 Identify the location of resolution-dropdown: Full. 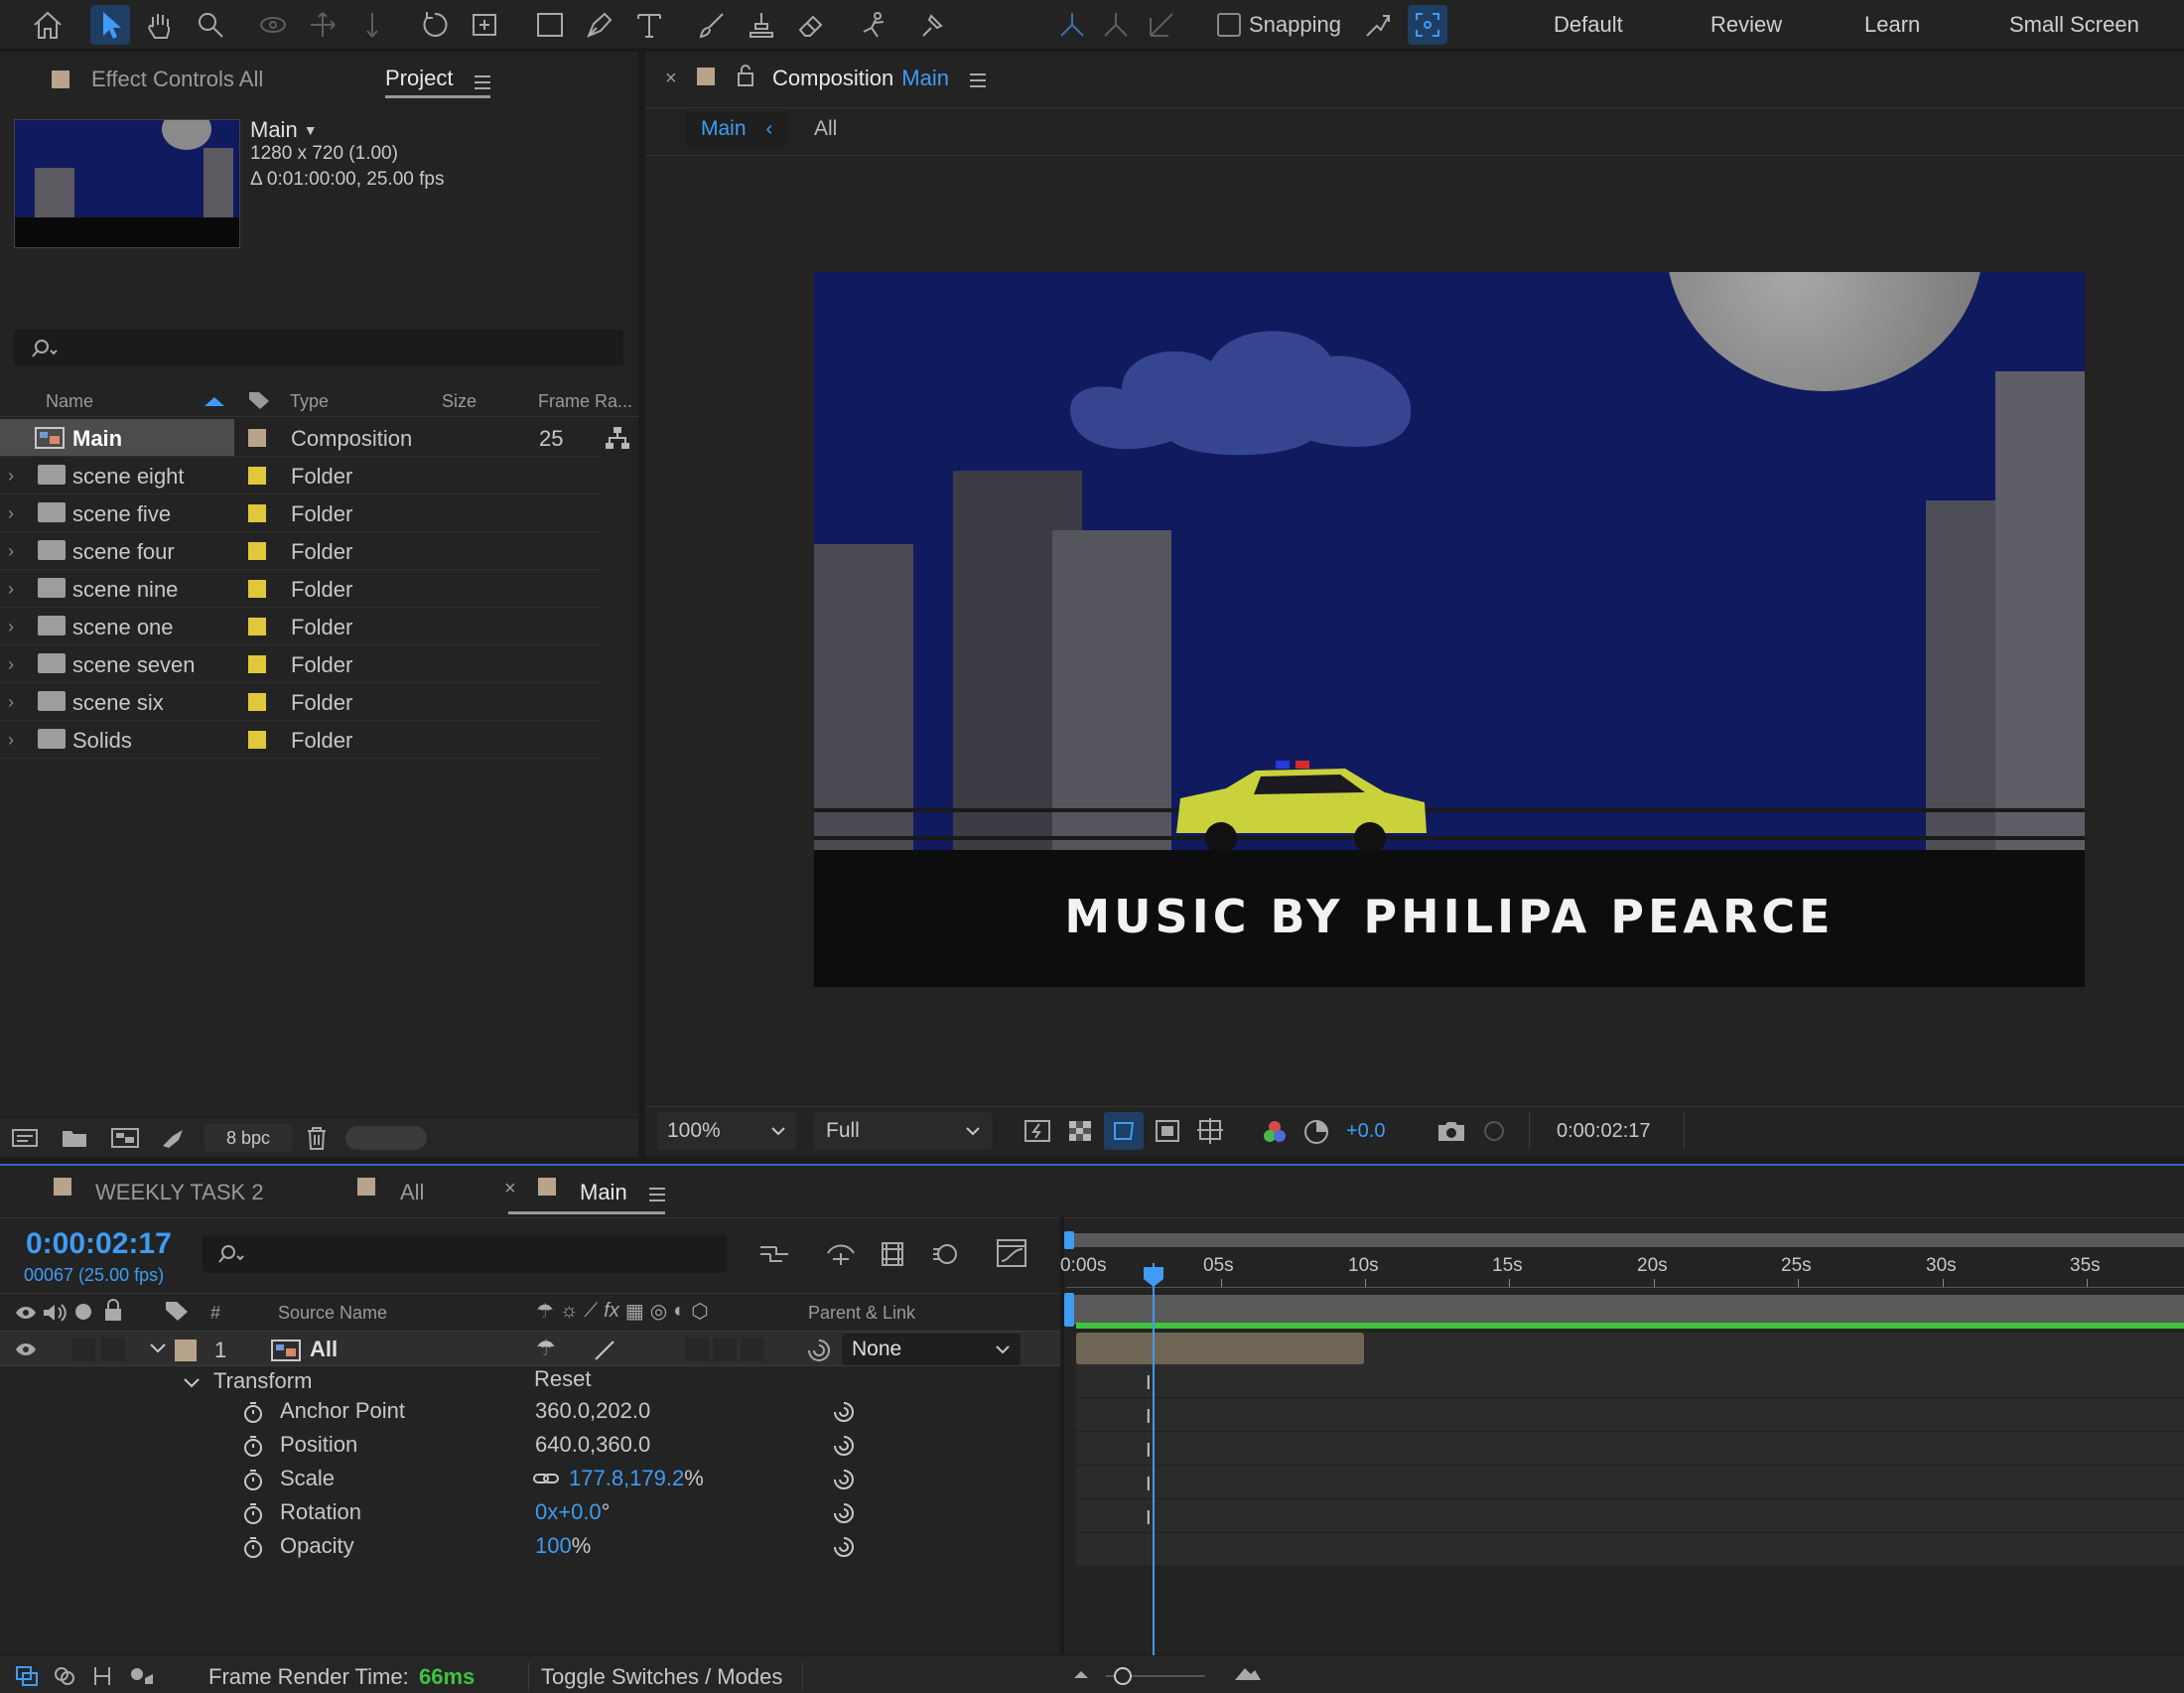
(903, 1131).